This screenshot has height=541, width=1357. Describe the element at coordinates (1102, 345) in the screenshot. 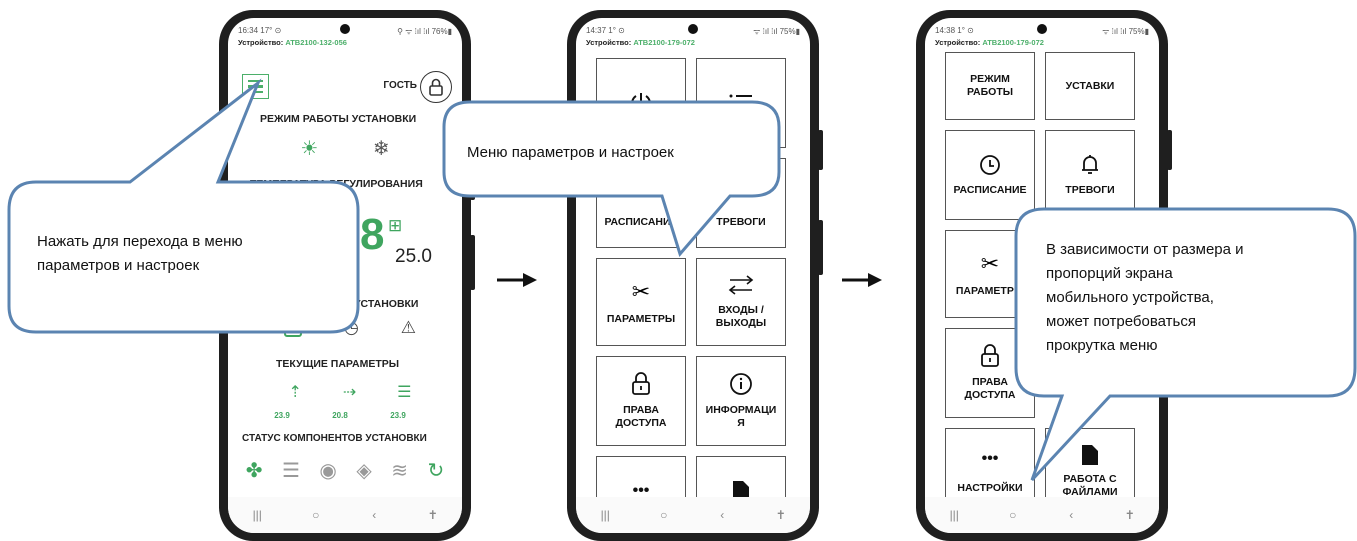

I see `callout-3-line-5: прокрутка меню` at that location.